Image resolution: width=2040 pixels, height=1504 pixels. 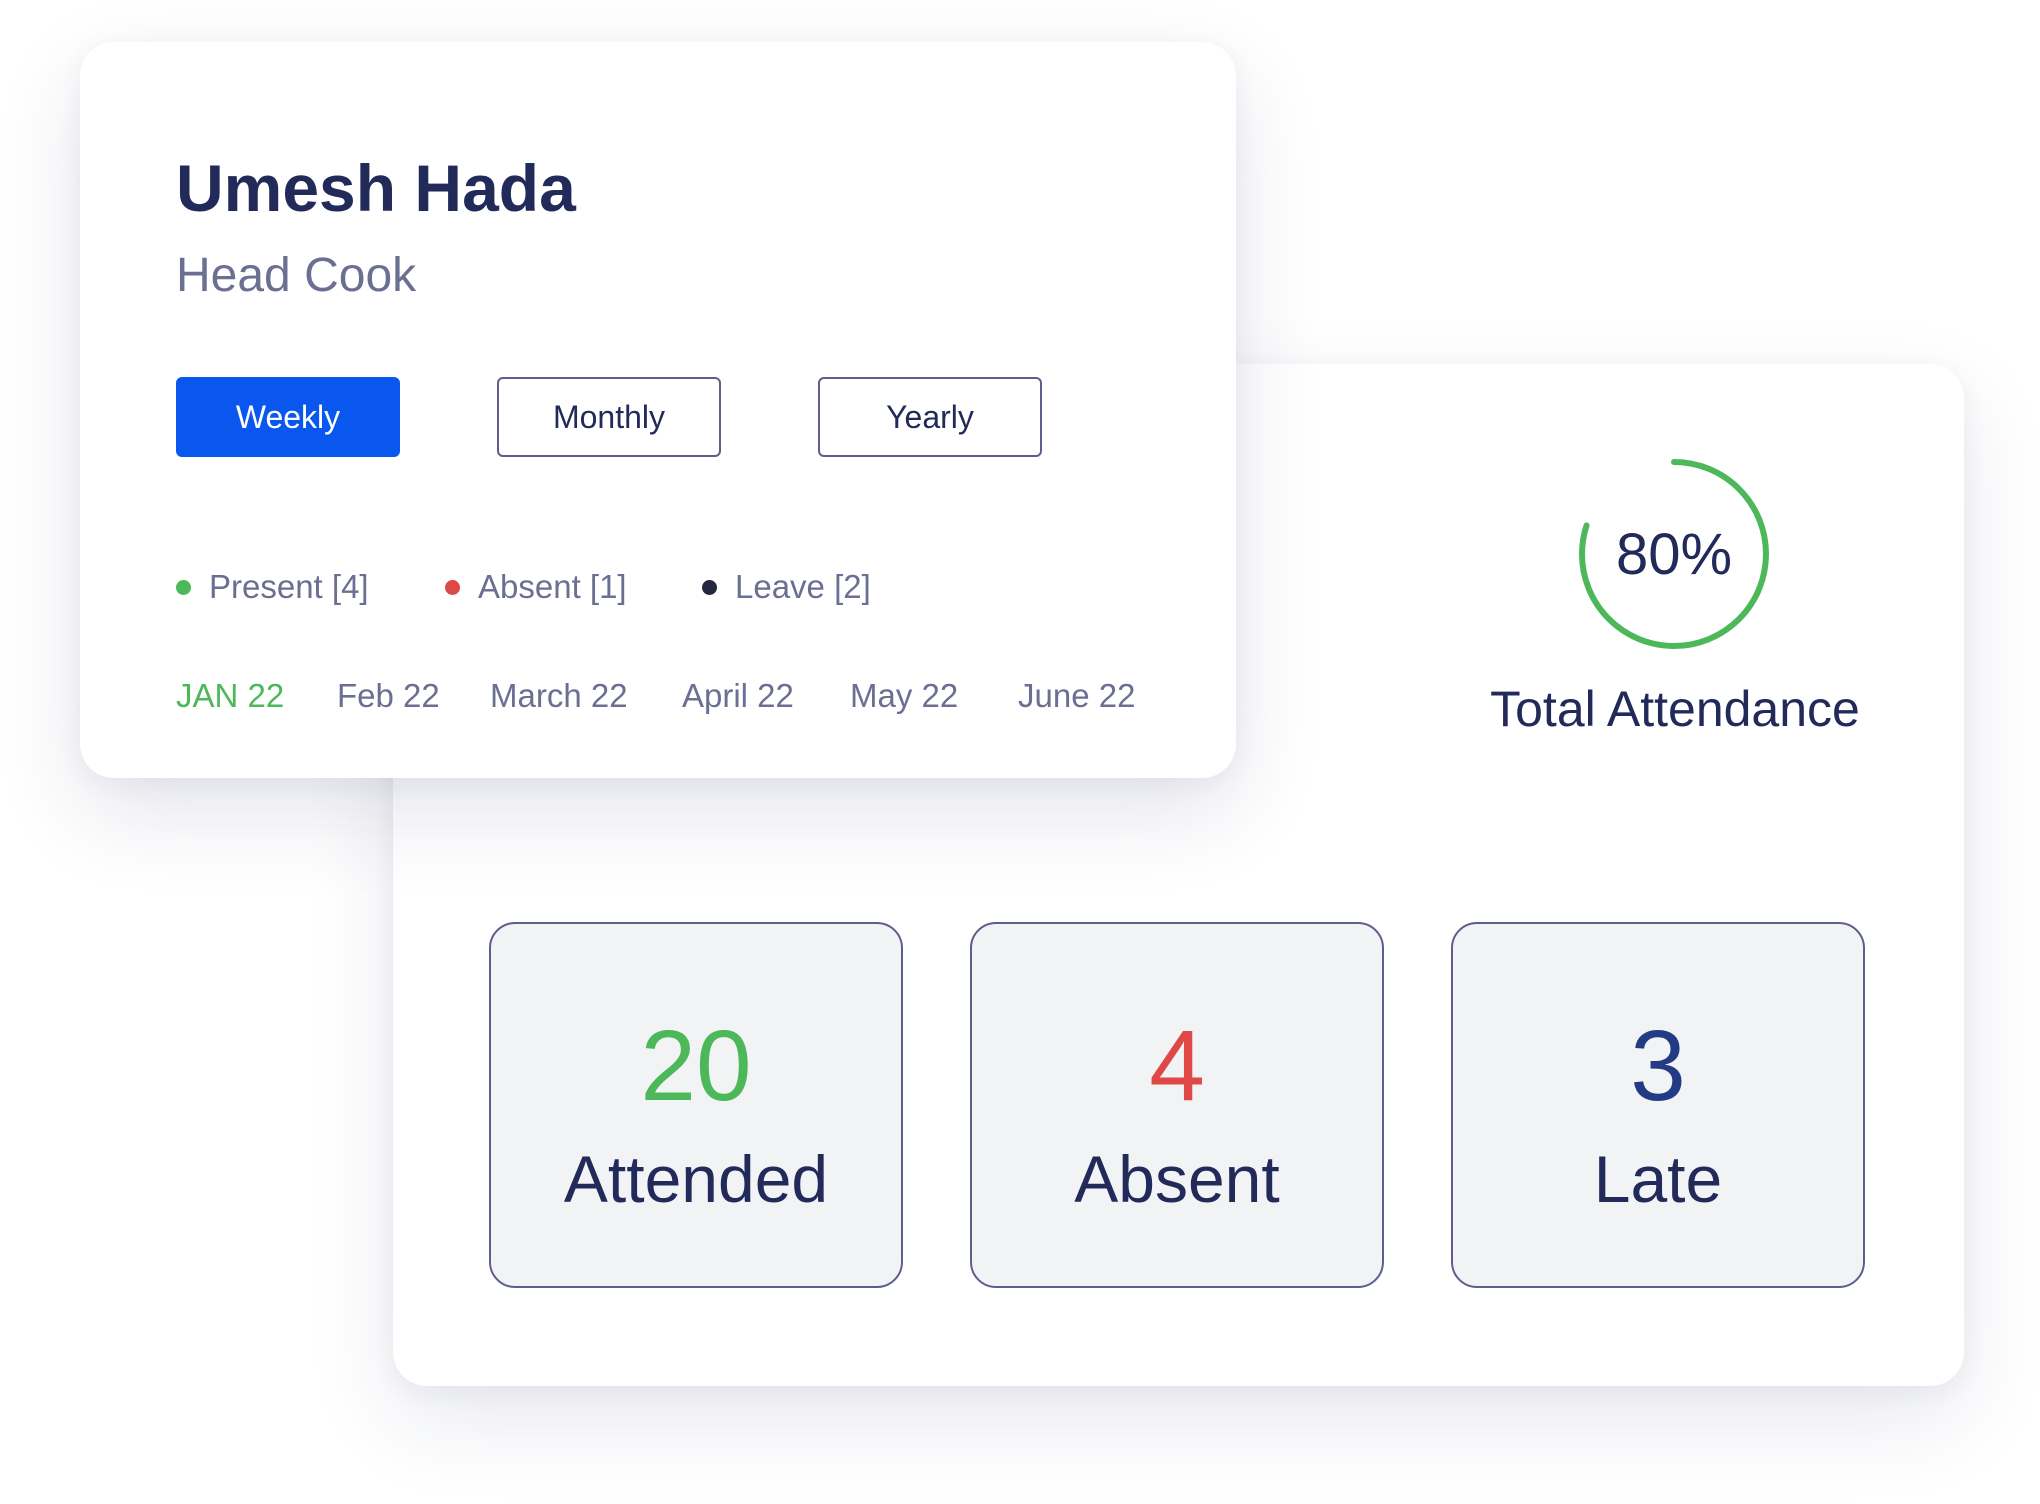 What do you see at coordinates (1658, 1179) in the screenshot?
I see `stat-label-late: Late` at bounding box center [1658, 1179].